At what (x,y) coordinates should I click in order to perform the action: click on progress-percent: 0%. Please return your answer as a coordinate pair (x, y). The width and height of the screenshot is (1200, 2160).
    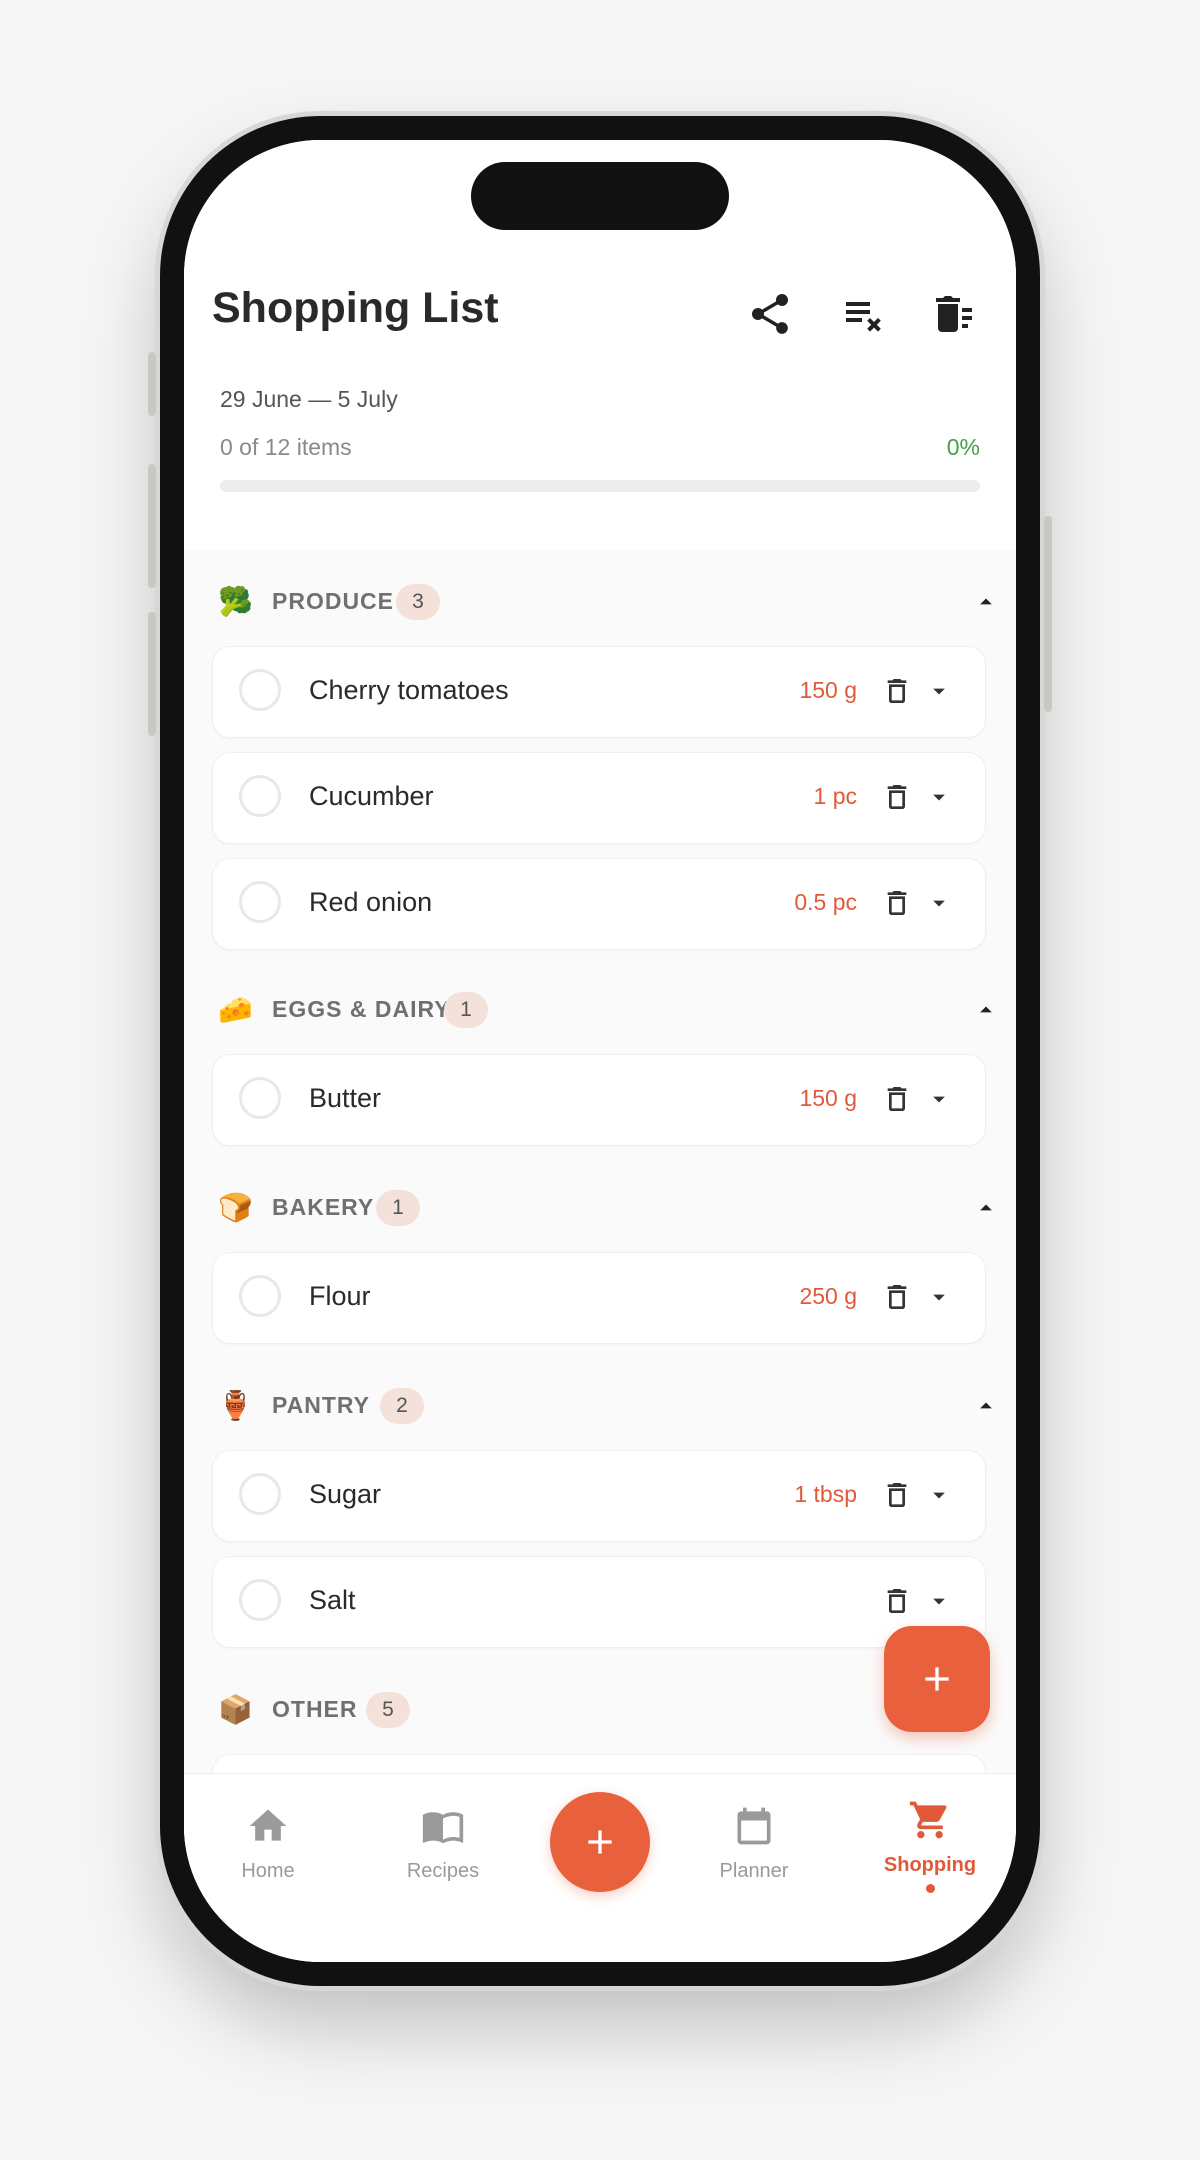
    Looking at the image, I should click on (963, 447).